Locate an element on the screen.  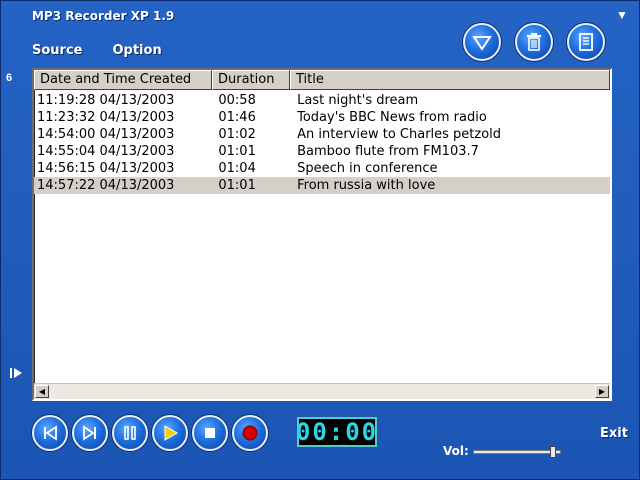
trash-icon is located at coordinates (534, 42).